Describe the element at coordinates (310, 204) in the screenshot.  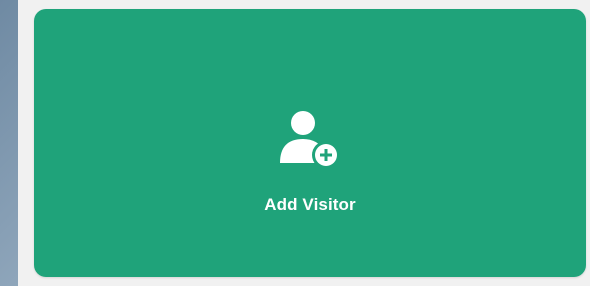
I see `add-visitor-label: Add Visitor` at that location.